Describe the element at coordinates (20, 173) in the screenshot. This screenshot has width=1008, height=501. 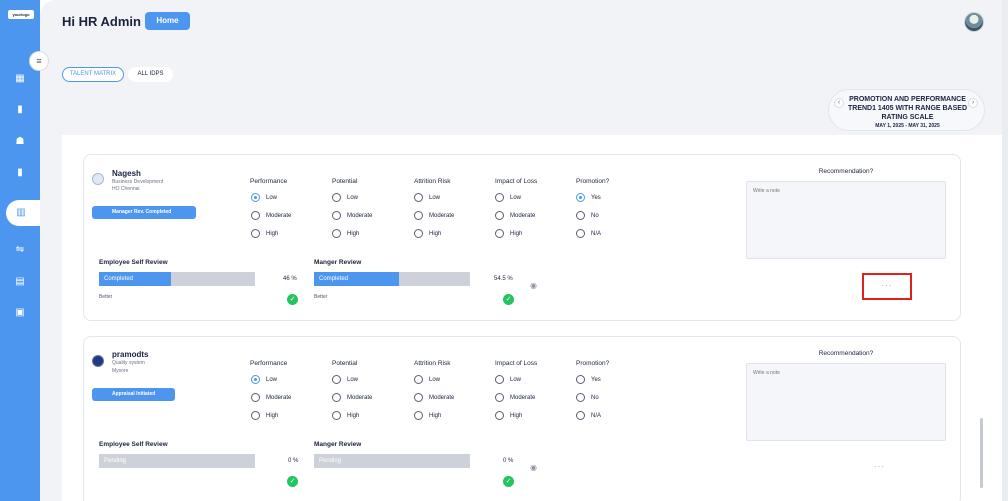
I see `library-icon: ▮` at that location.